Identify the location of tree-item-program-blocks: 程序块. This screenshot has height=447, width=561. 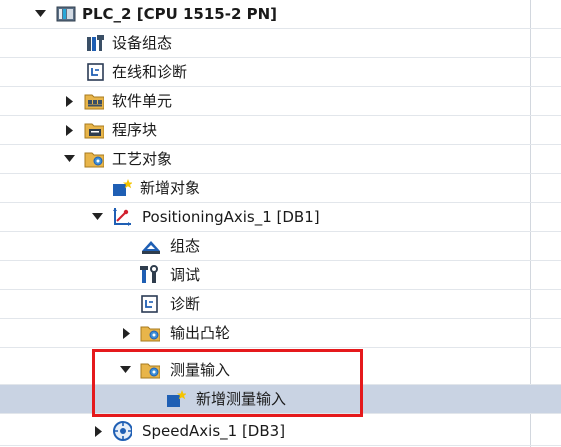
(280, 130).